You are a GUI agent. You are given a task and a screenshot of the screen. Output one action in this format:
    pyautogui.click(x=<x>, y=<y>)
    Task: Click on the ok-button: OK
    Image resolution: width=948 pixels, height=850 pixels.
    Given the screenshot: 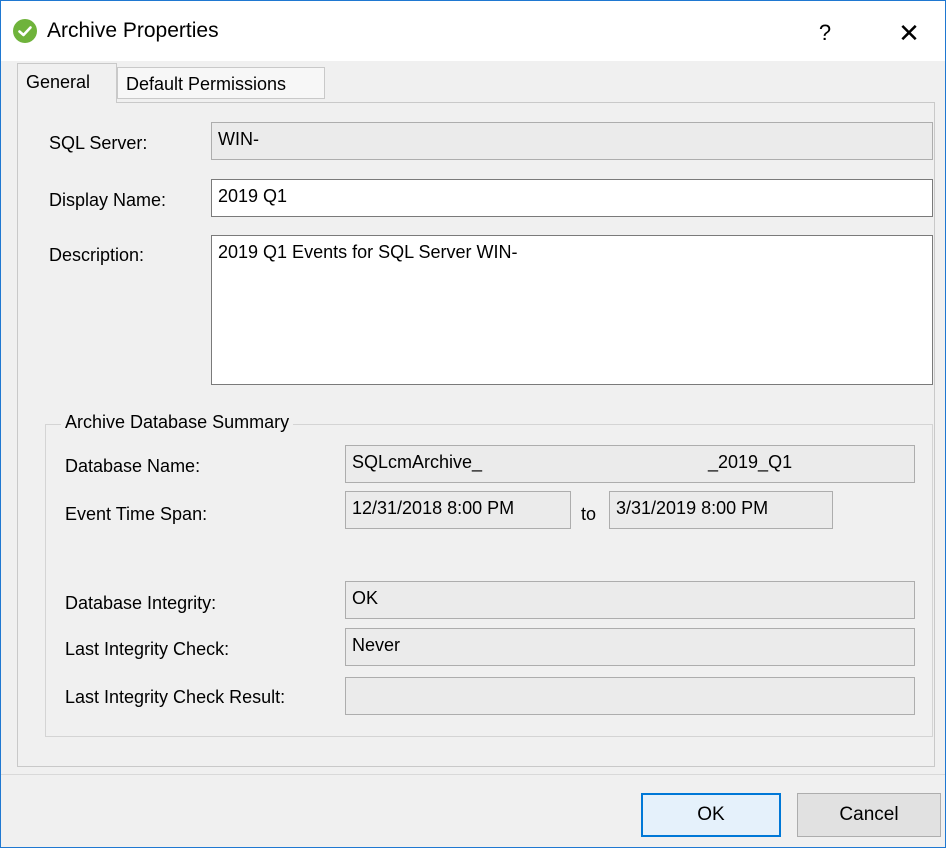 What is the action you would take?
    pyautogui.click(x=711, y=815)
    